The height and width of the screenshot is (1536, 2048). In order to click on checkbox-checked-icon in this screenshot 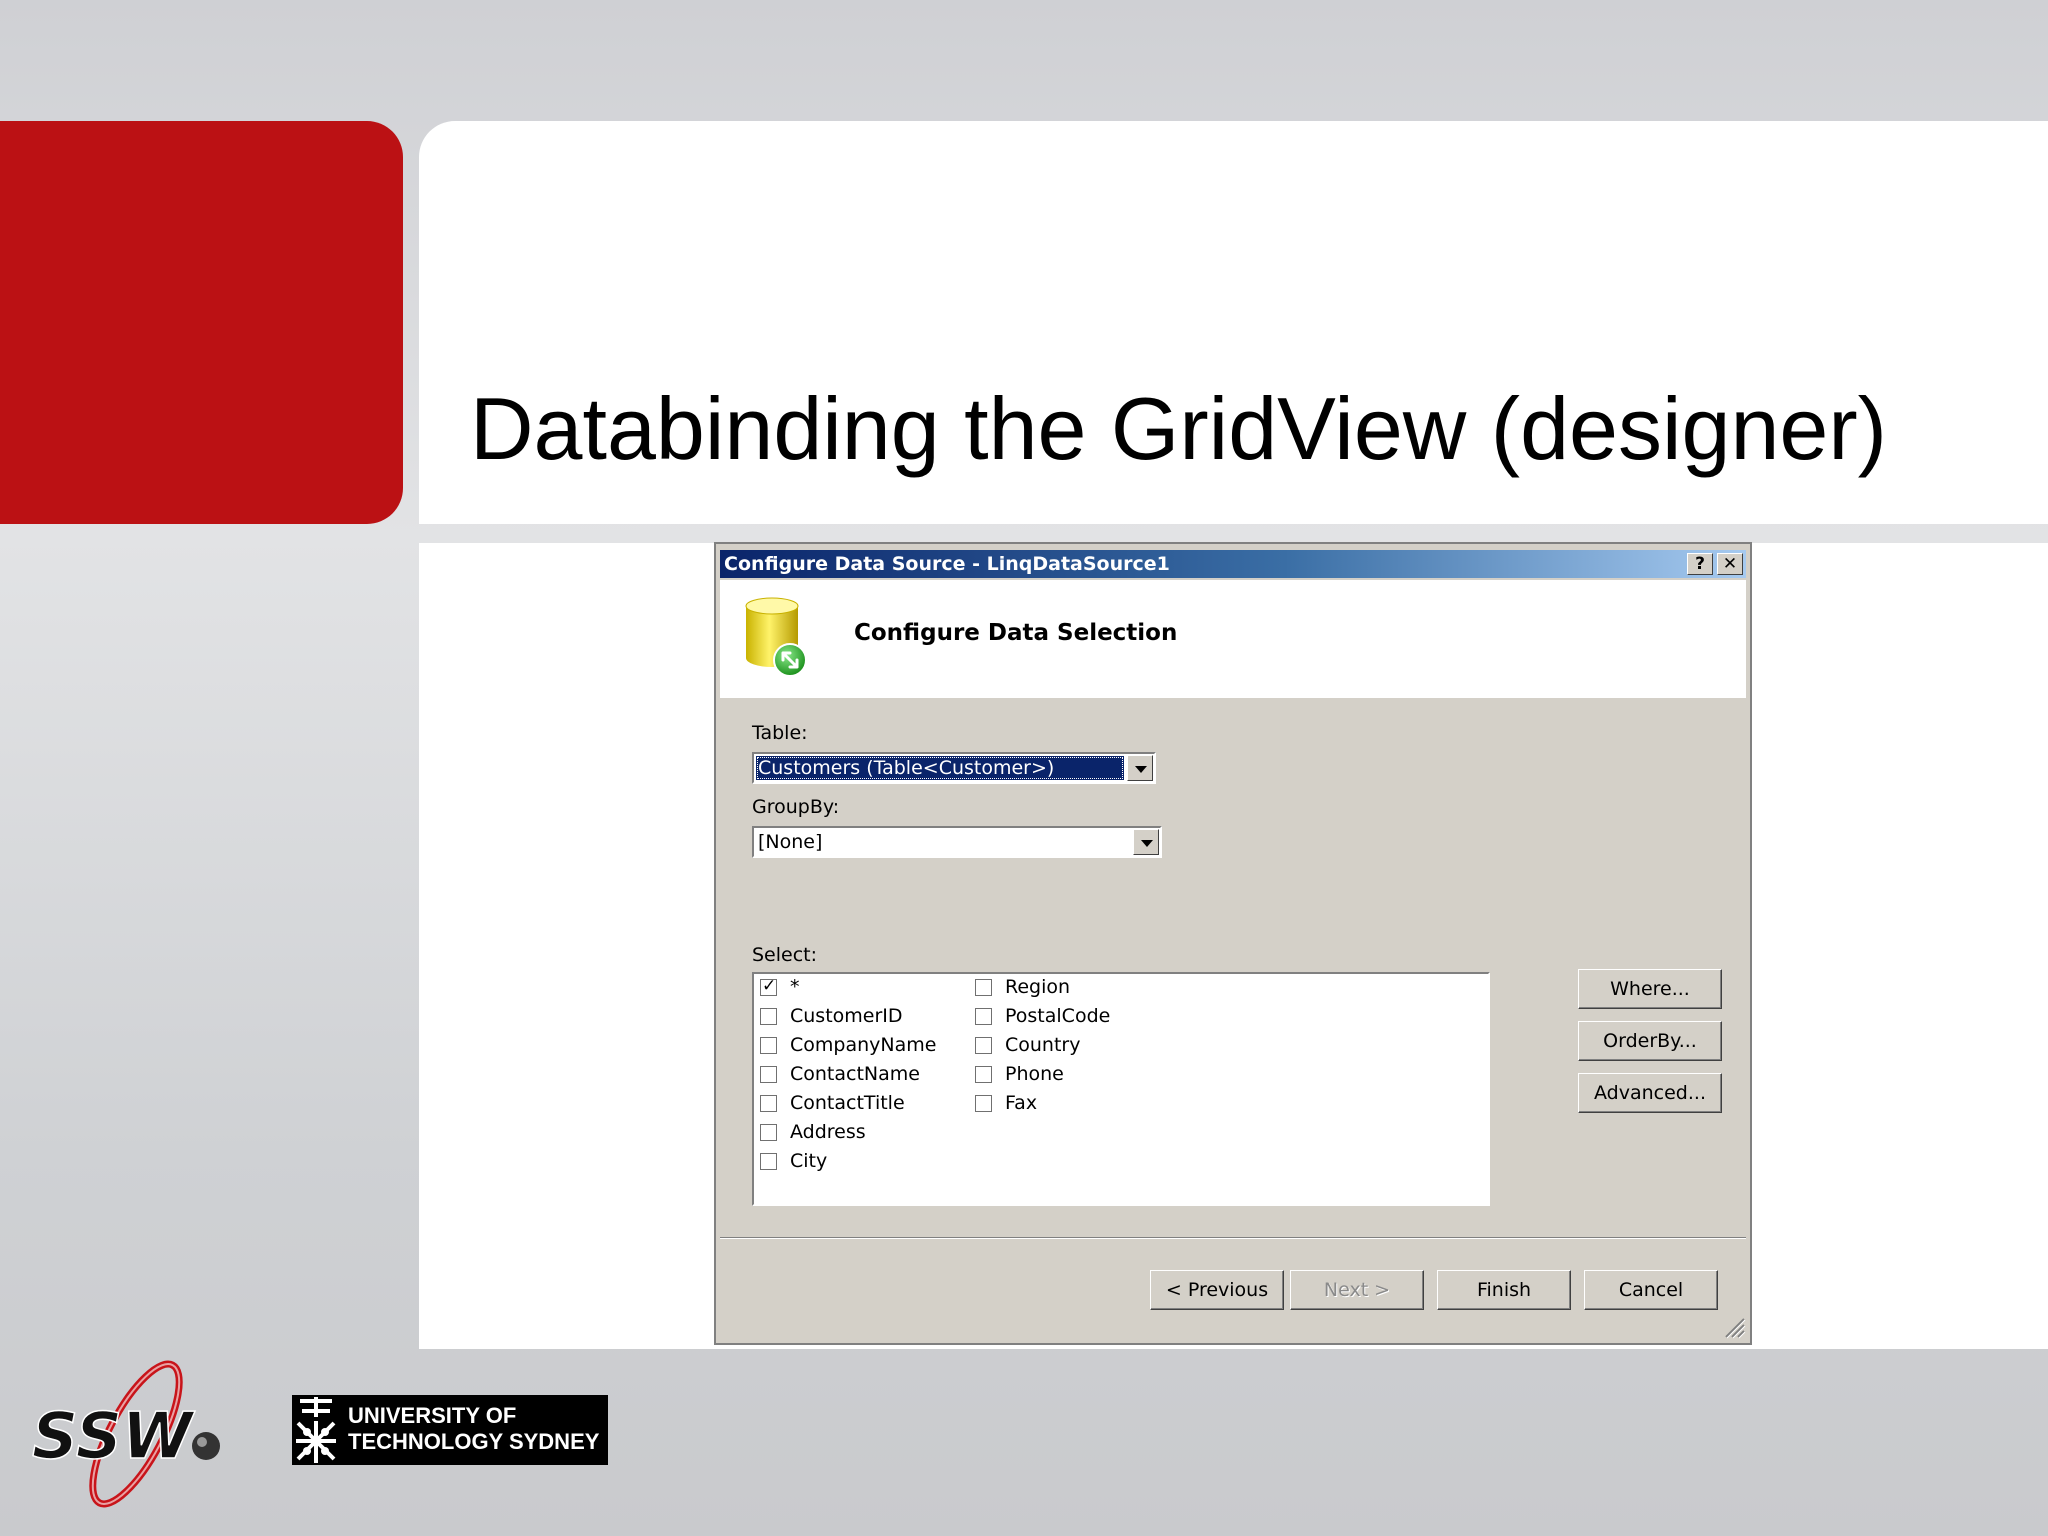, I will do `click(768, 986)`.